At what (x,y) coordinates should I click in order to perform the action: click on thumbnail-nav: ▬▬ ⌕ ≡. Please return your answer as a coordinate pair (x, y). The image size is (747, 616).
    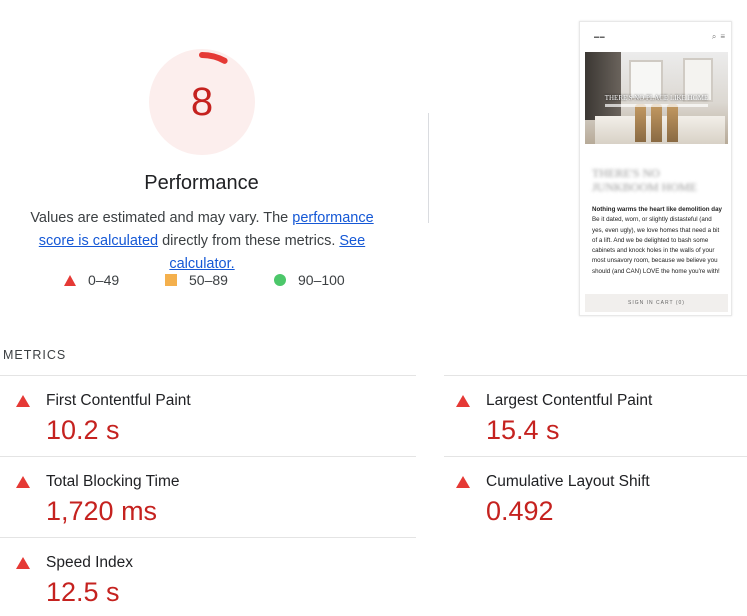
    Looking at the image, I should click on (655, 37).